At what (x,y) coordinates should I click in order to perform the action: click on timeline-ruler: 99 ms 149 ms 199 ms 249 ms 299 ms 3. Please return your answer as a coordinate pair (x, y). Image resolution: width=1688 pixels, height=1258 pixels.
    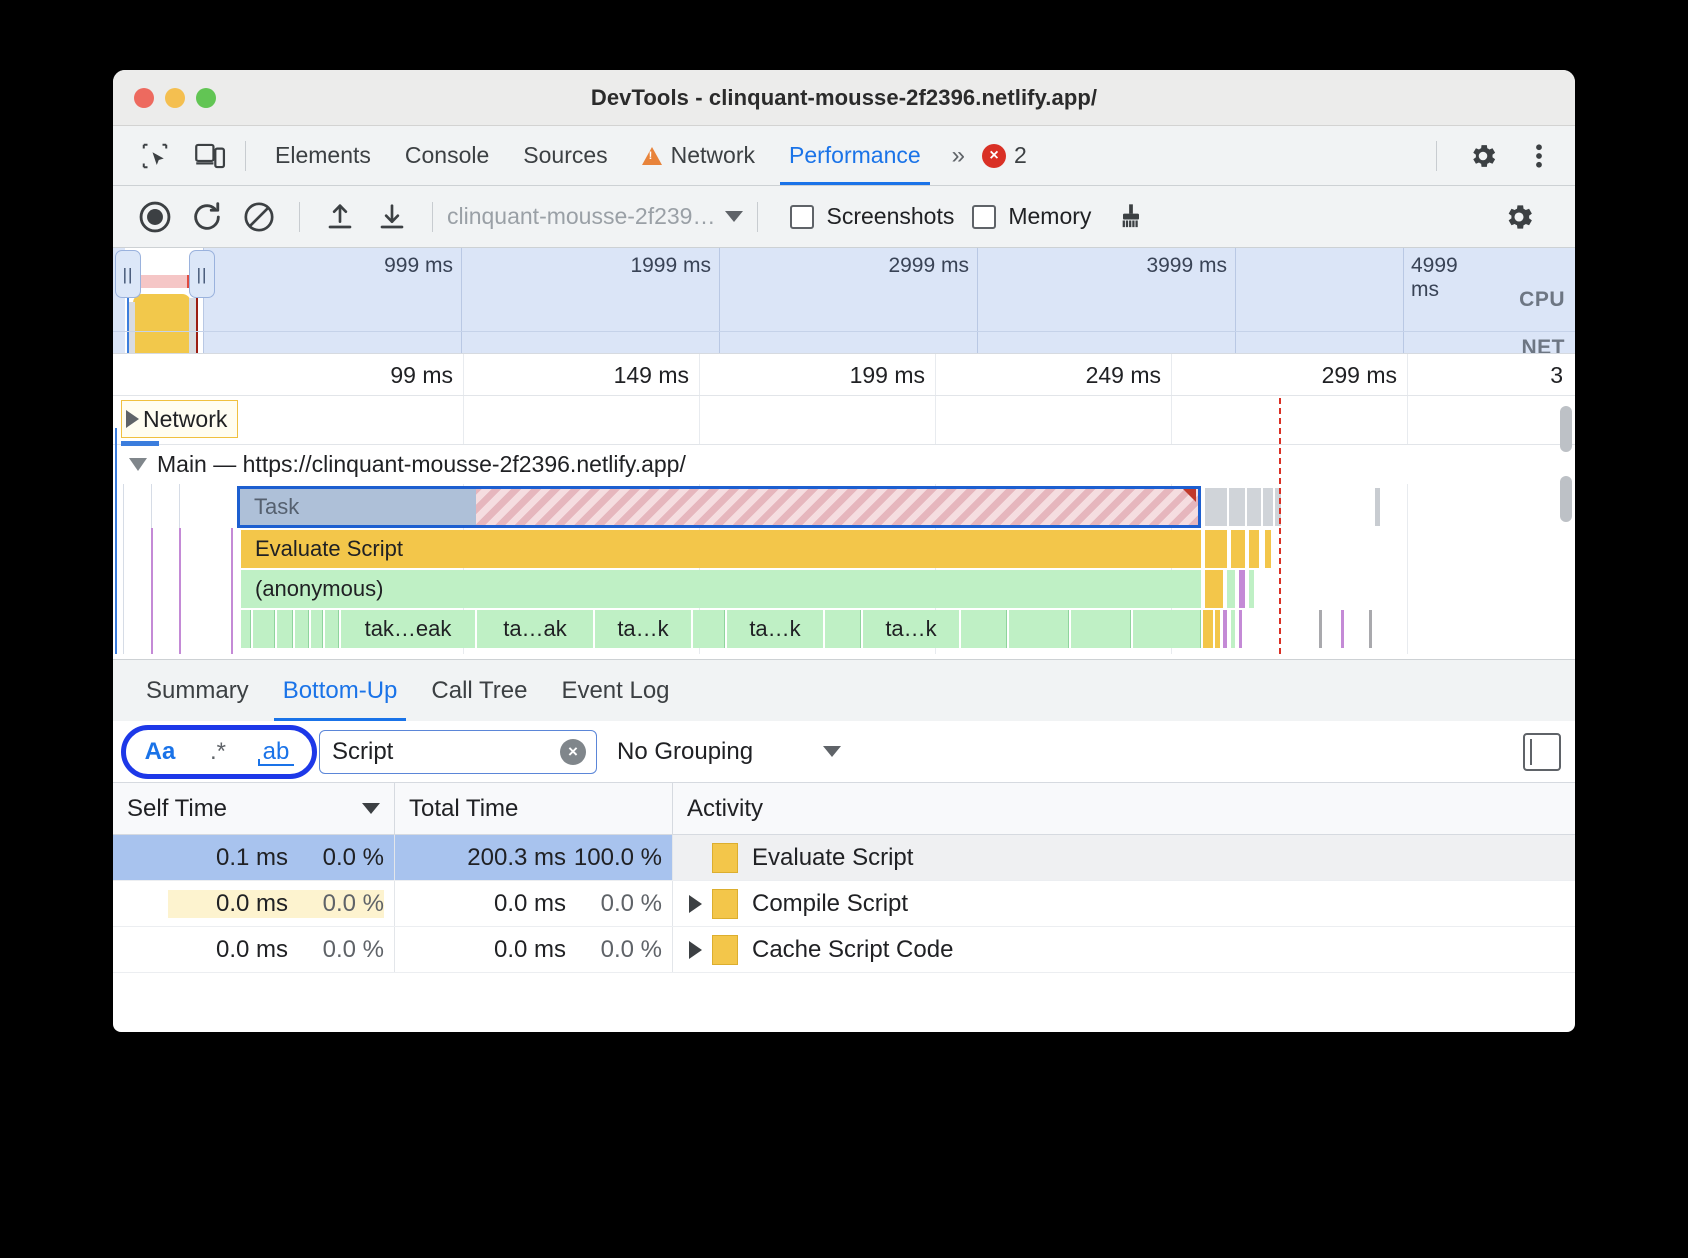
    Looking at the image, I should click on (844, 375).